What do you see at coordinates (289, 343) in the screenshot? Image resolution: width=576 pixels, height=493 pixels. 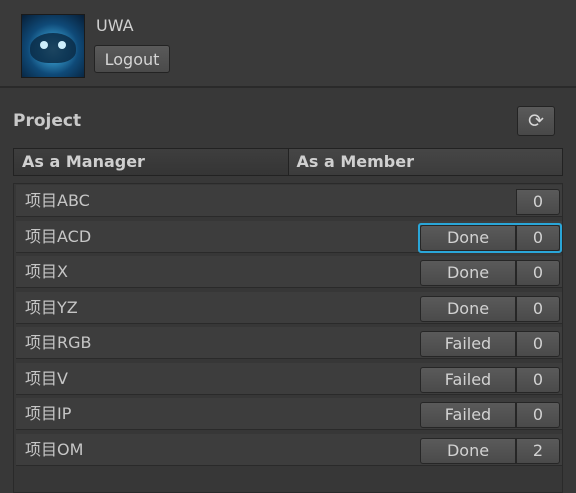 I see `project-row: 项目RGB Failed 0` at bounding box center [289, 343].